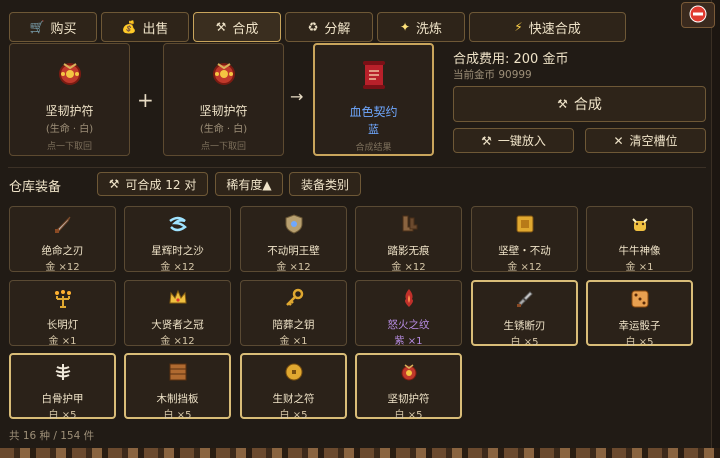 The width and height of the screenshot is (720, 458). I want to click on tab-buy: 🛒 购买, so click(53, 27).